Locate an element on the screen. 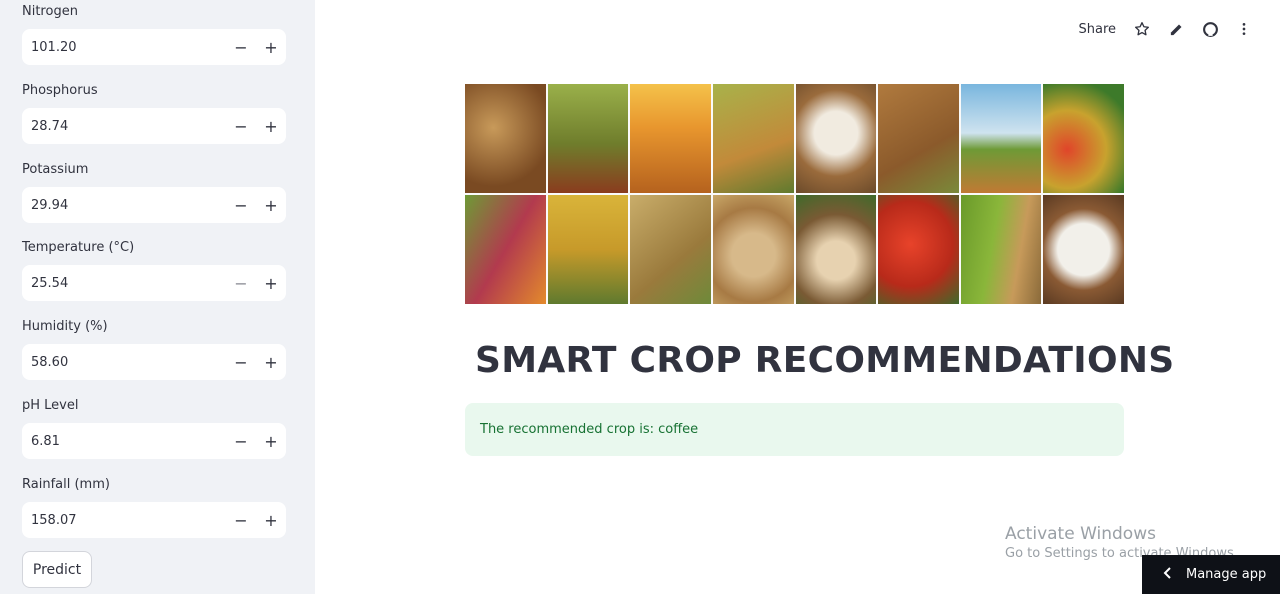 The image size is (1280, 594). collage-tile-mushrooms is located at coordinates (836, 249).